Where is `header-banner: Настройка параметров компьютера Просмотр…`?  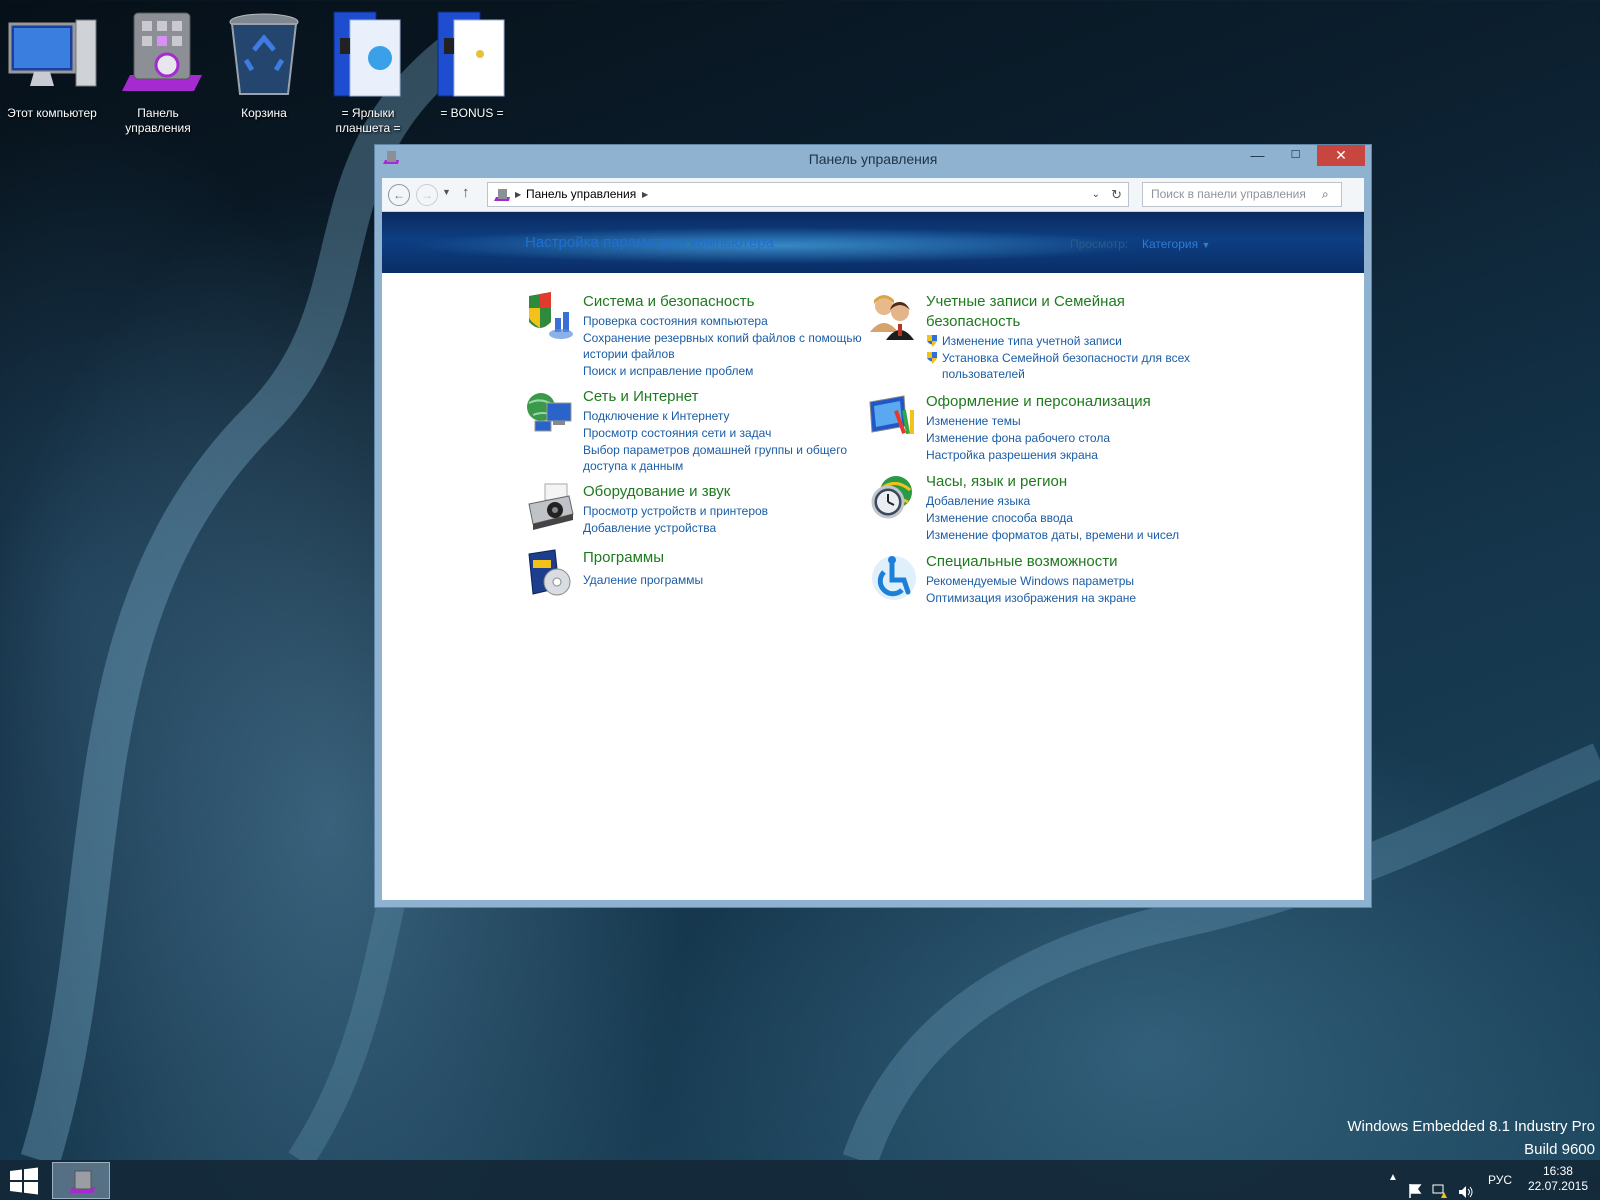 header-banner: Настройка параметров компьютера Просмотр… is located at coordinates (873, 242).